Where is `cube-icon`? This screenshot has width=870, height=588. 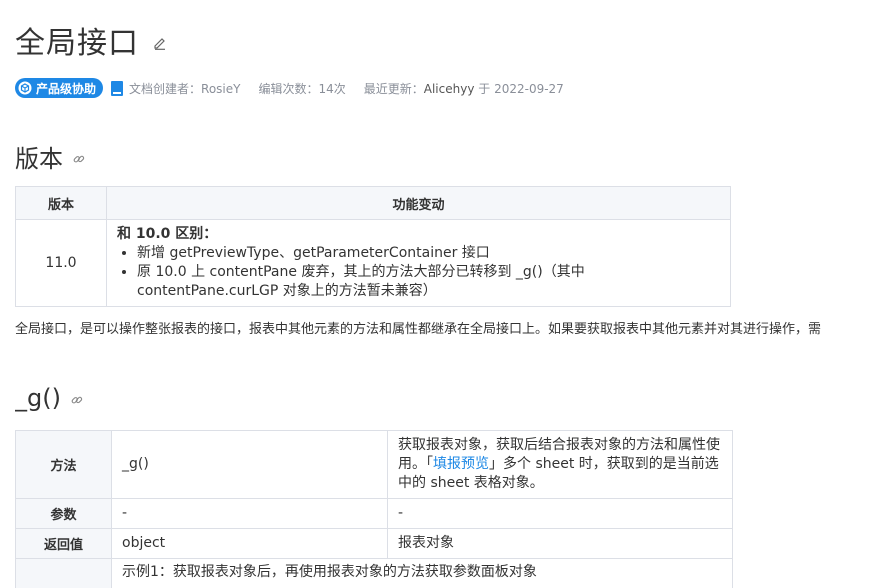 cube-icon is located at coordinates (25, 88).